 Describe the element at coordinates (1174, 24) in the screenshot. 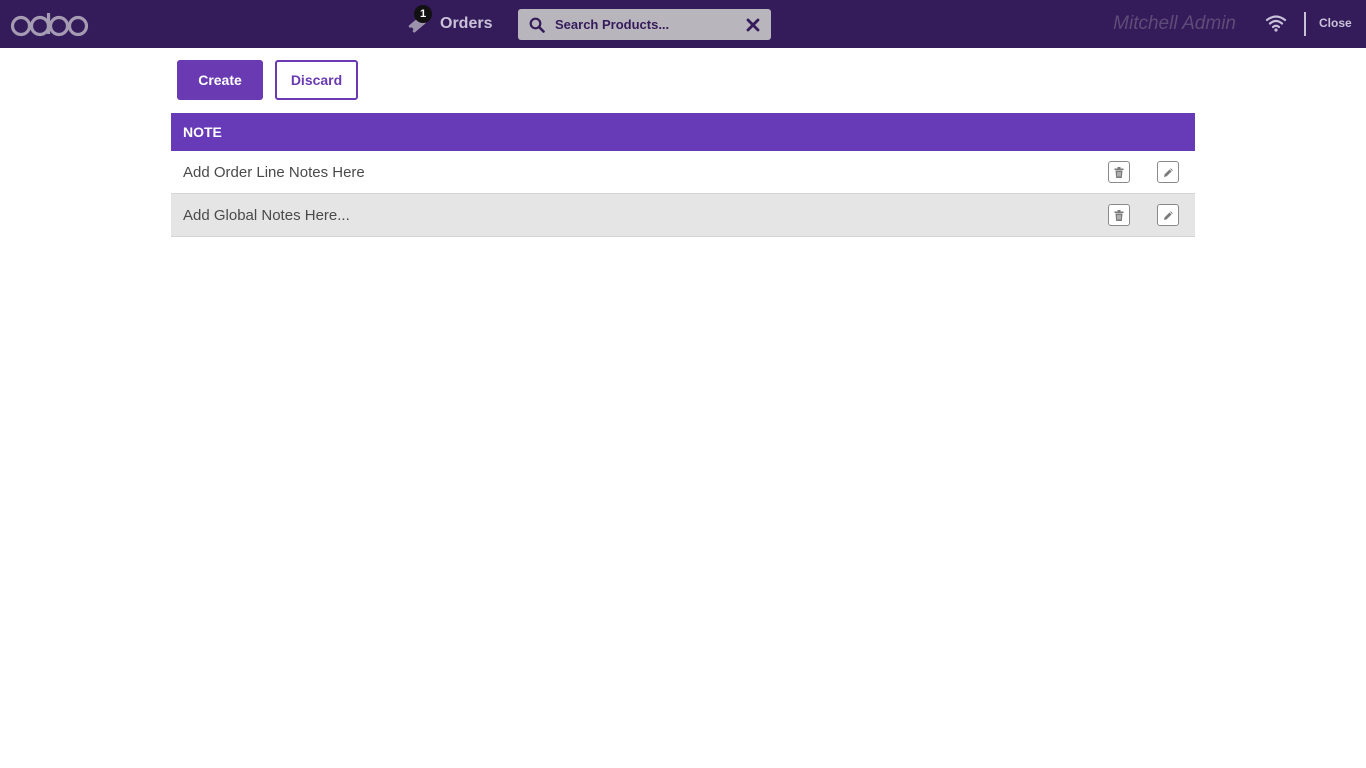

I see `cashier-name: Mitchell Admin` at that location.